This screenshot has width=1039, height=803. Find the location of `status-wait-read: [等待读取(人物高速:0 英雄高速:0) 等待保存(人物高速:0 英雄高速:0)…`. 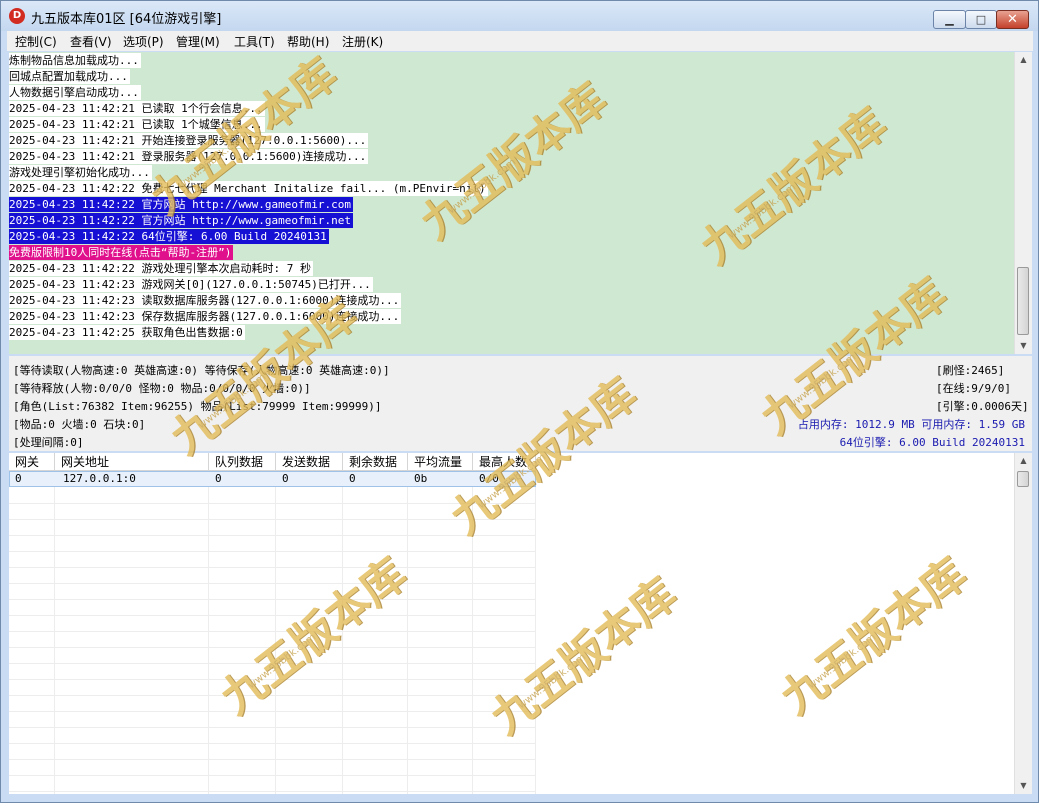

status-wait-read: [等待读取(人物高速:0 英雄高速:0) 等待保存(人物高速:0 英雄高速:0)… is located at coordinates (201, 370).